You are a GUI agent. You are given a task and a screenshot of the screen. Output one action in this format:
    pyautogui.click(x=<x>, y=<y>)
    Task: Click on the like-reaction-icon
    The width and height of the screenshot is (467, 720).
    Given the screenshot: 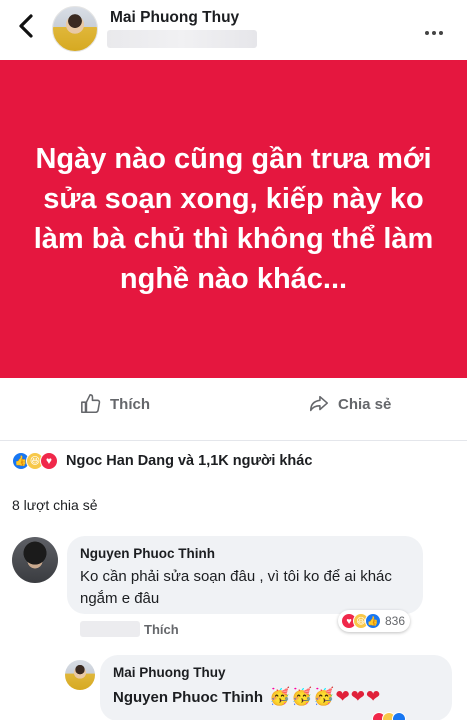 What is the action you would take?
    pyautogui.click(x=399, y=716)
    